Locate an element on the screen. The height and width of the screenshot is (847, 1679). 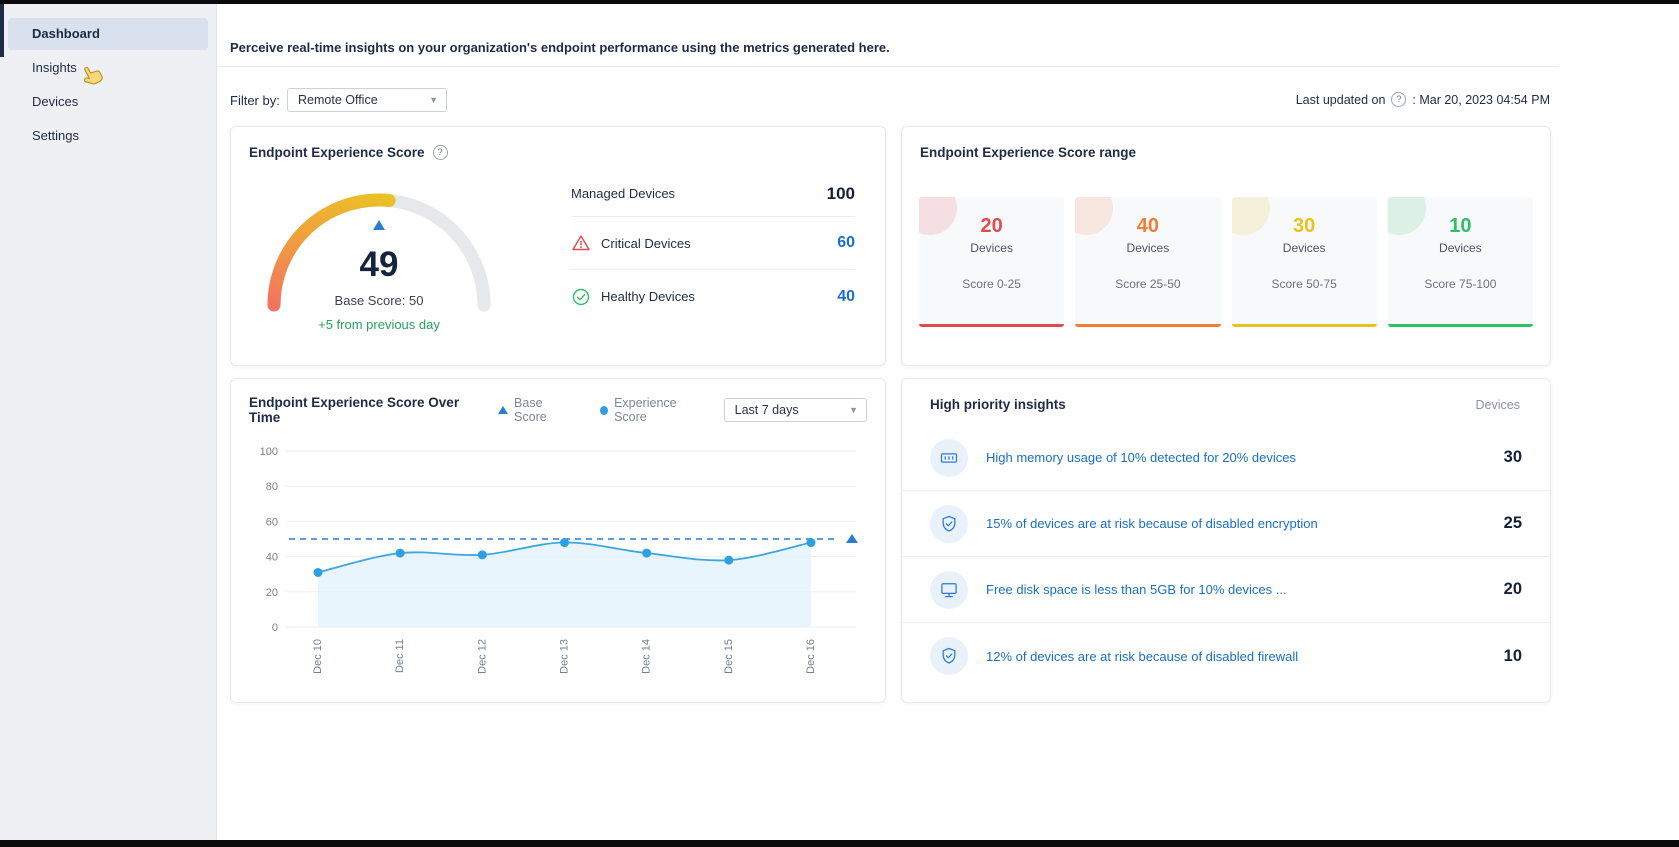
insight-device-count: 10 is located at coordinates (1512, 655).